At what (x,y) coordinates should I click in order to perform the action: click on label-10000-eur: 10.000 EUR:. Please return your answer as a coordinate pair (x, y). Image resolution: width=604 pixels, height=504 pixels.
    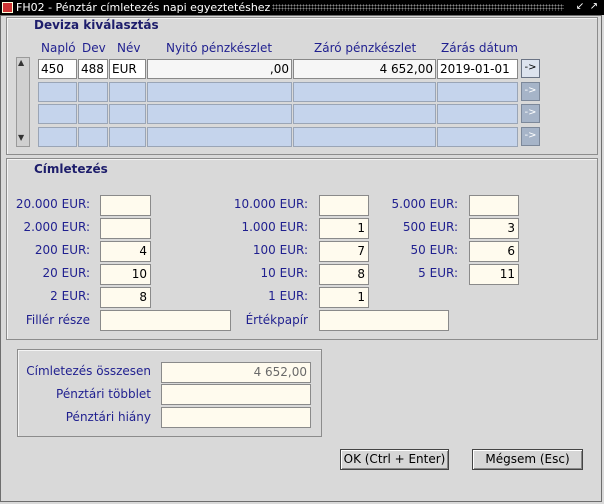
    Looking at the image, I should click on (270, 204).